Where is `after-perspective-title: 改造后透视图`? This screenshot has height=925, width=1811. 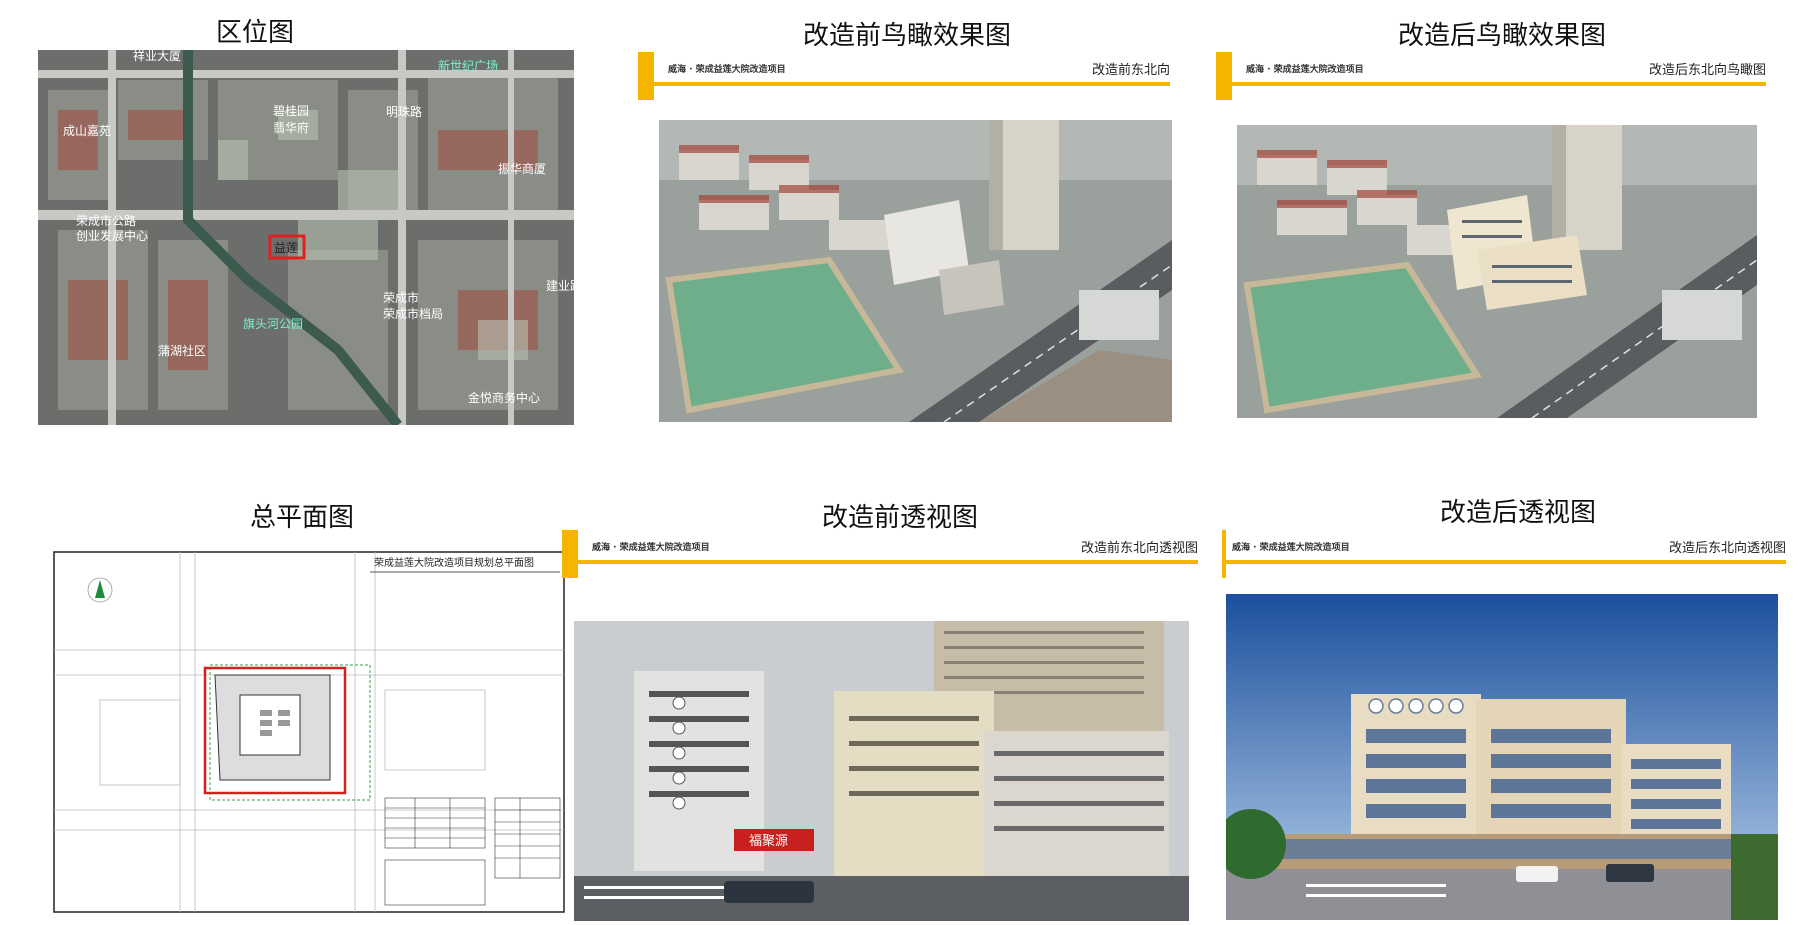
after-perspective-title: 改造后透视图 is located at coordinates (1518, 513).